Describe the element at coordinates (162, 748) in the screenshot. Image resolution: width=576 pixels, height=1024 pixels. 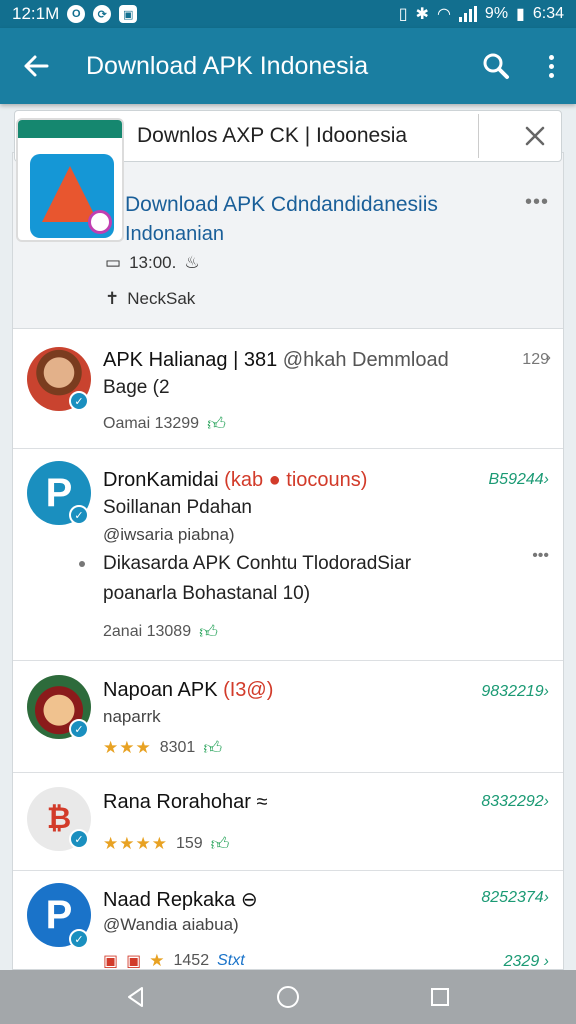
I see `row-meta: ★★★ 8301 👍︎` at that location.